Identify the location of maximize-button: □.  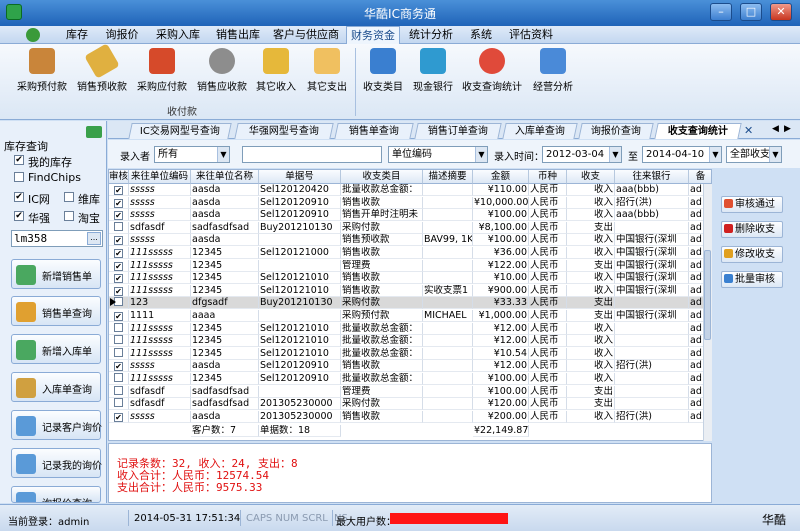
(751, 12).